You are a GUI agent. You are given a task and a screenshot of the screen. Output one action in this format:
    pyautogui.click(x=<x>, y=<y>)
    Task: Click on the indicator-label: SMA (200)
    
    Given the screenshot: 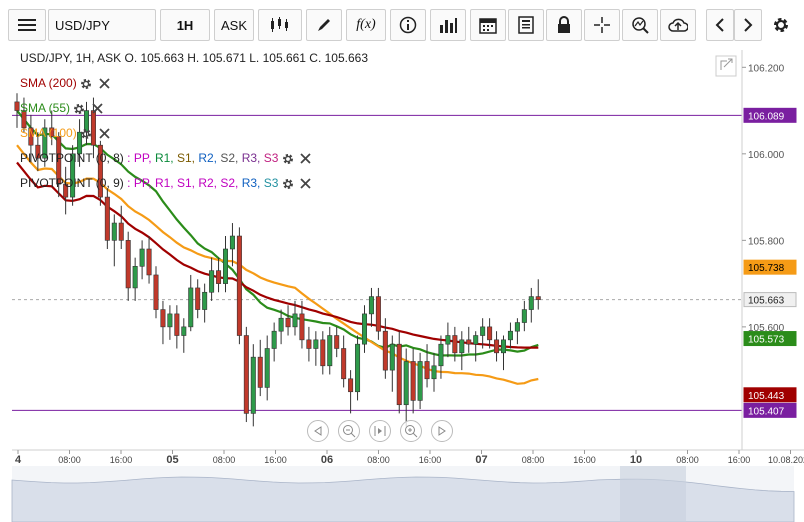 What is the action you would take?
    pyautogui.click(x=48, y=83)
    